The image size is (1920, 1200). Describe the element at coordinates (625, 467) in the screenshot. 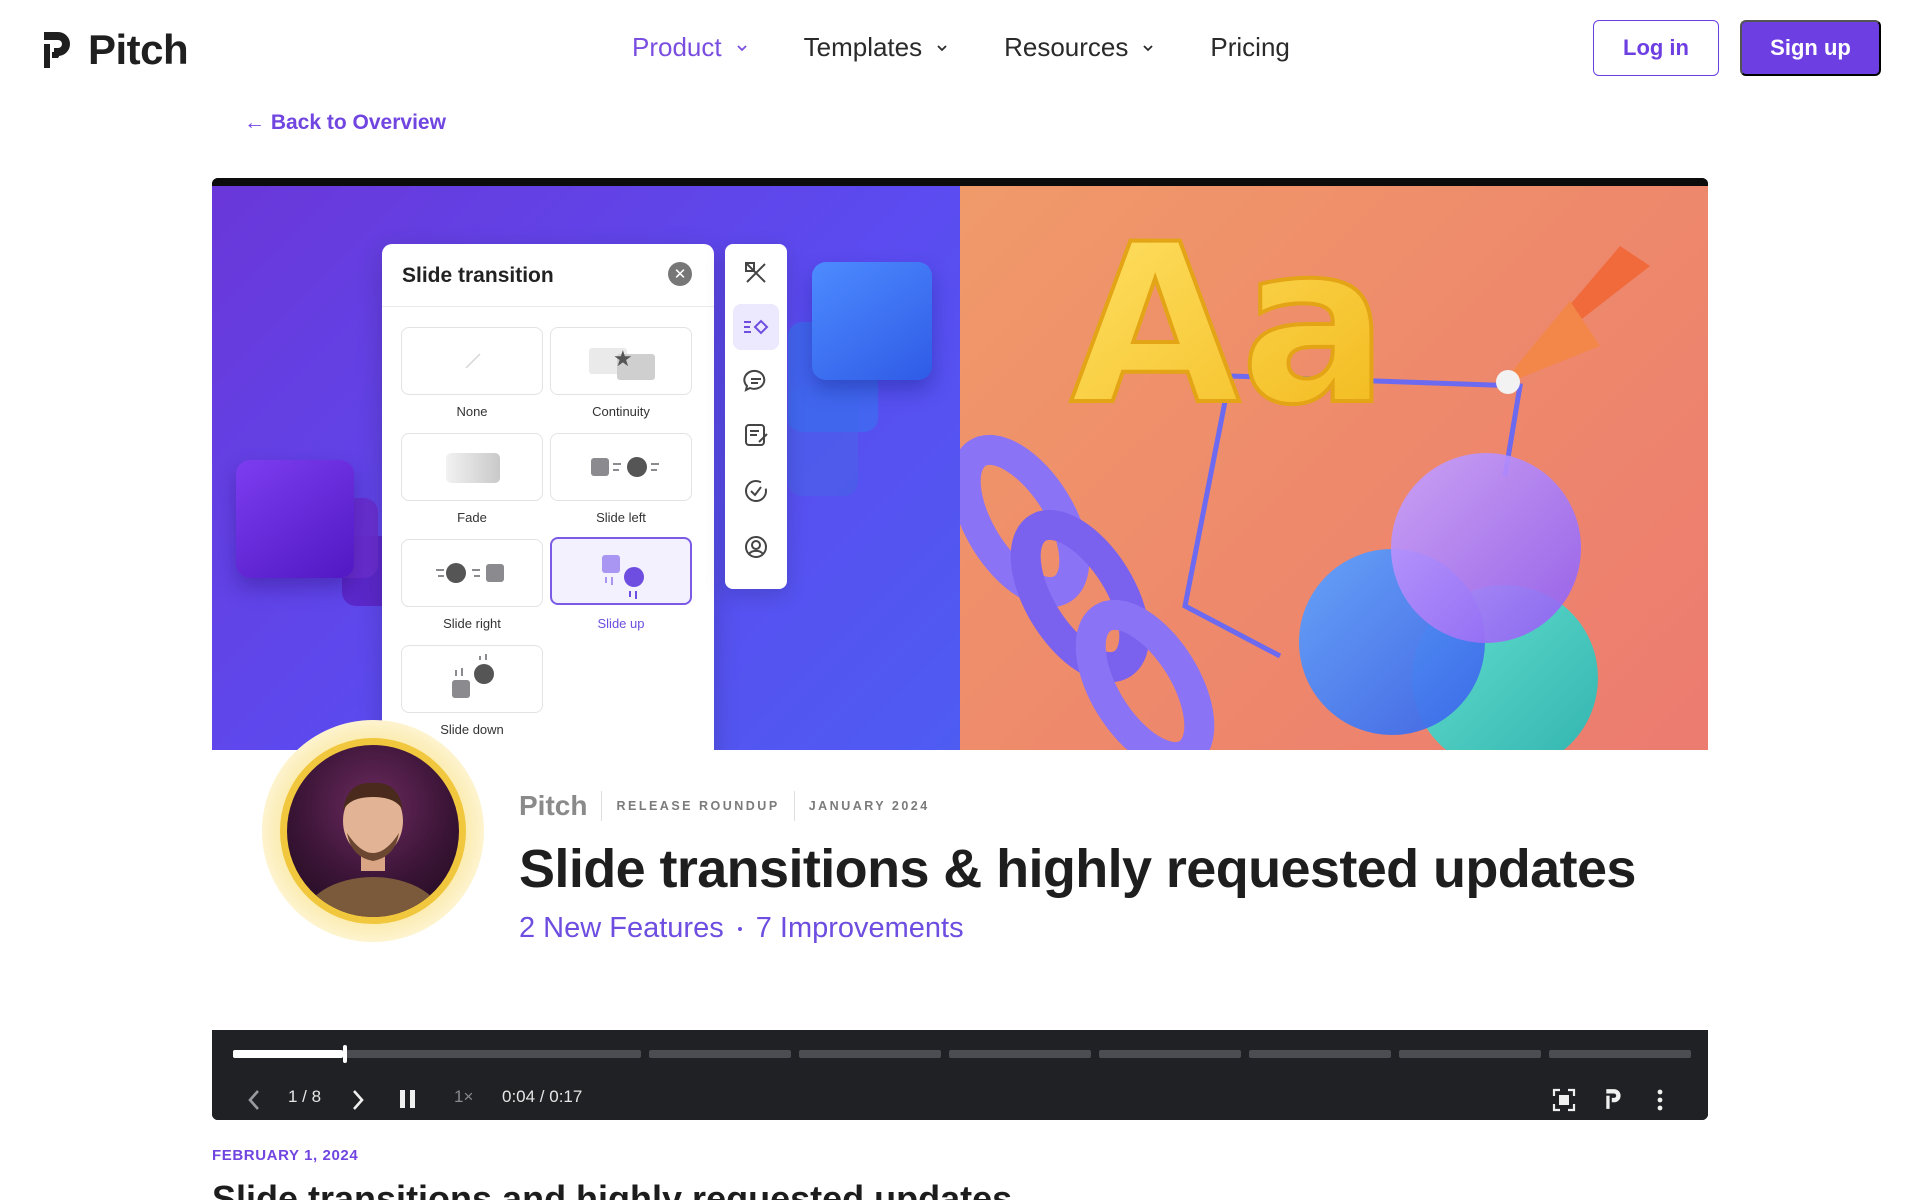

I see `slide-left-icon` at that location.